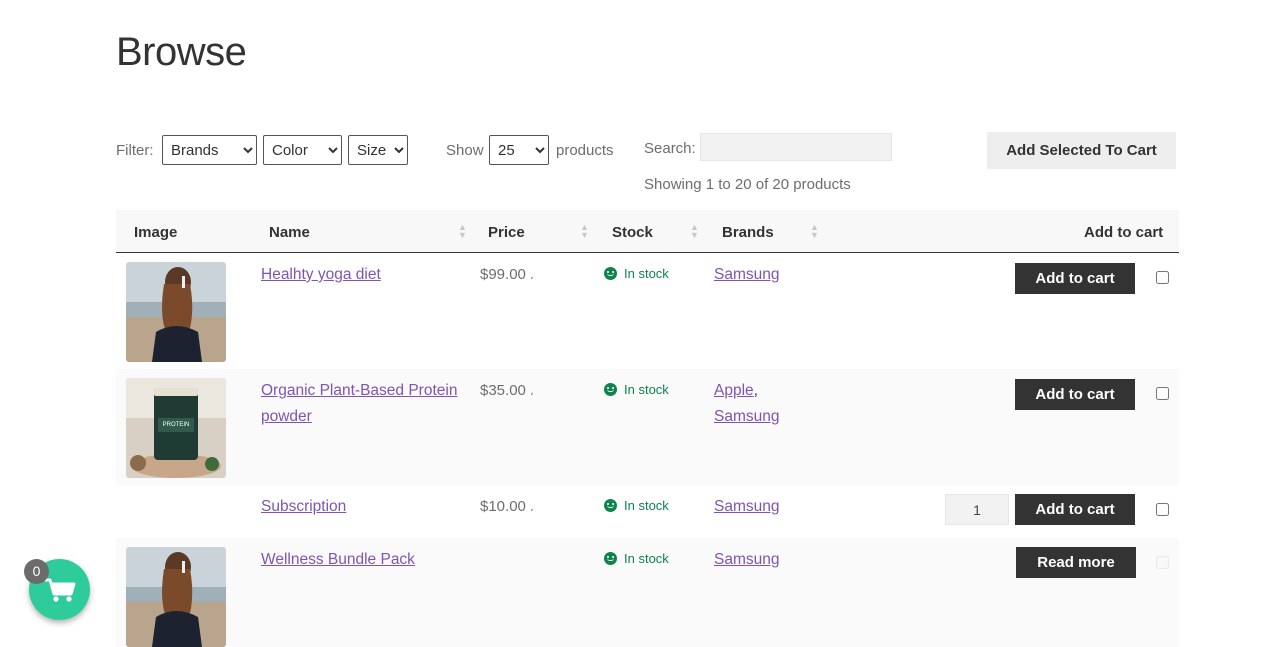 The width and height of the screenshot is (1269, 647). I want to click on cart-count-badge: 0, so click(36, 571).